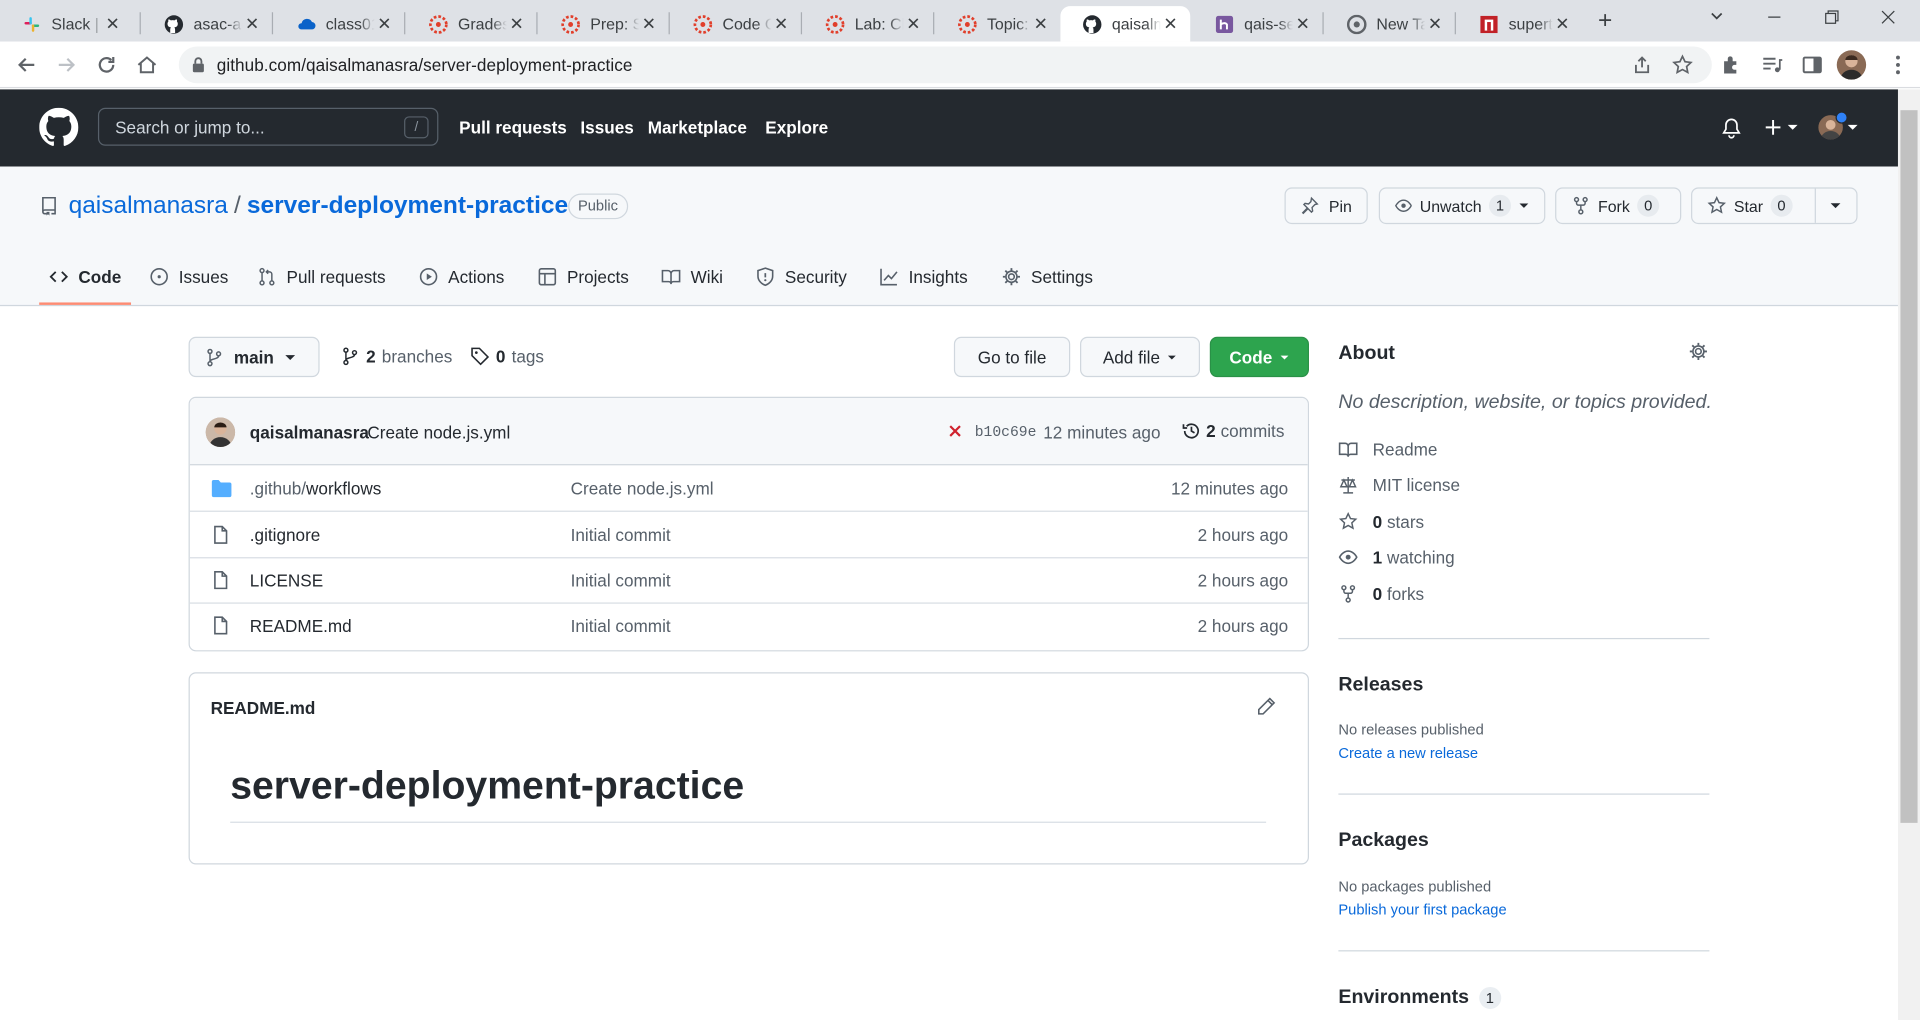 This screenshot has width=1920, height=1020. Describe the element at coordinates (583, 277) in the screenshot. I see `tab-projects: Projects` at that location.